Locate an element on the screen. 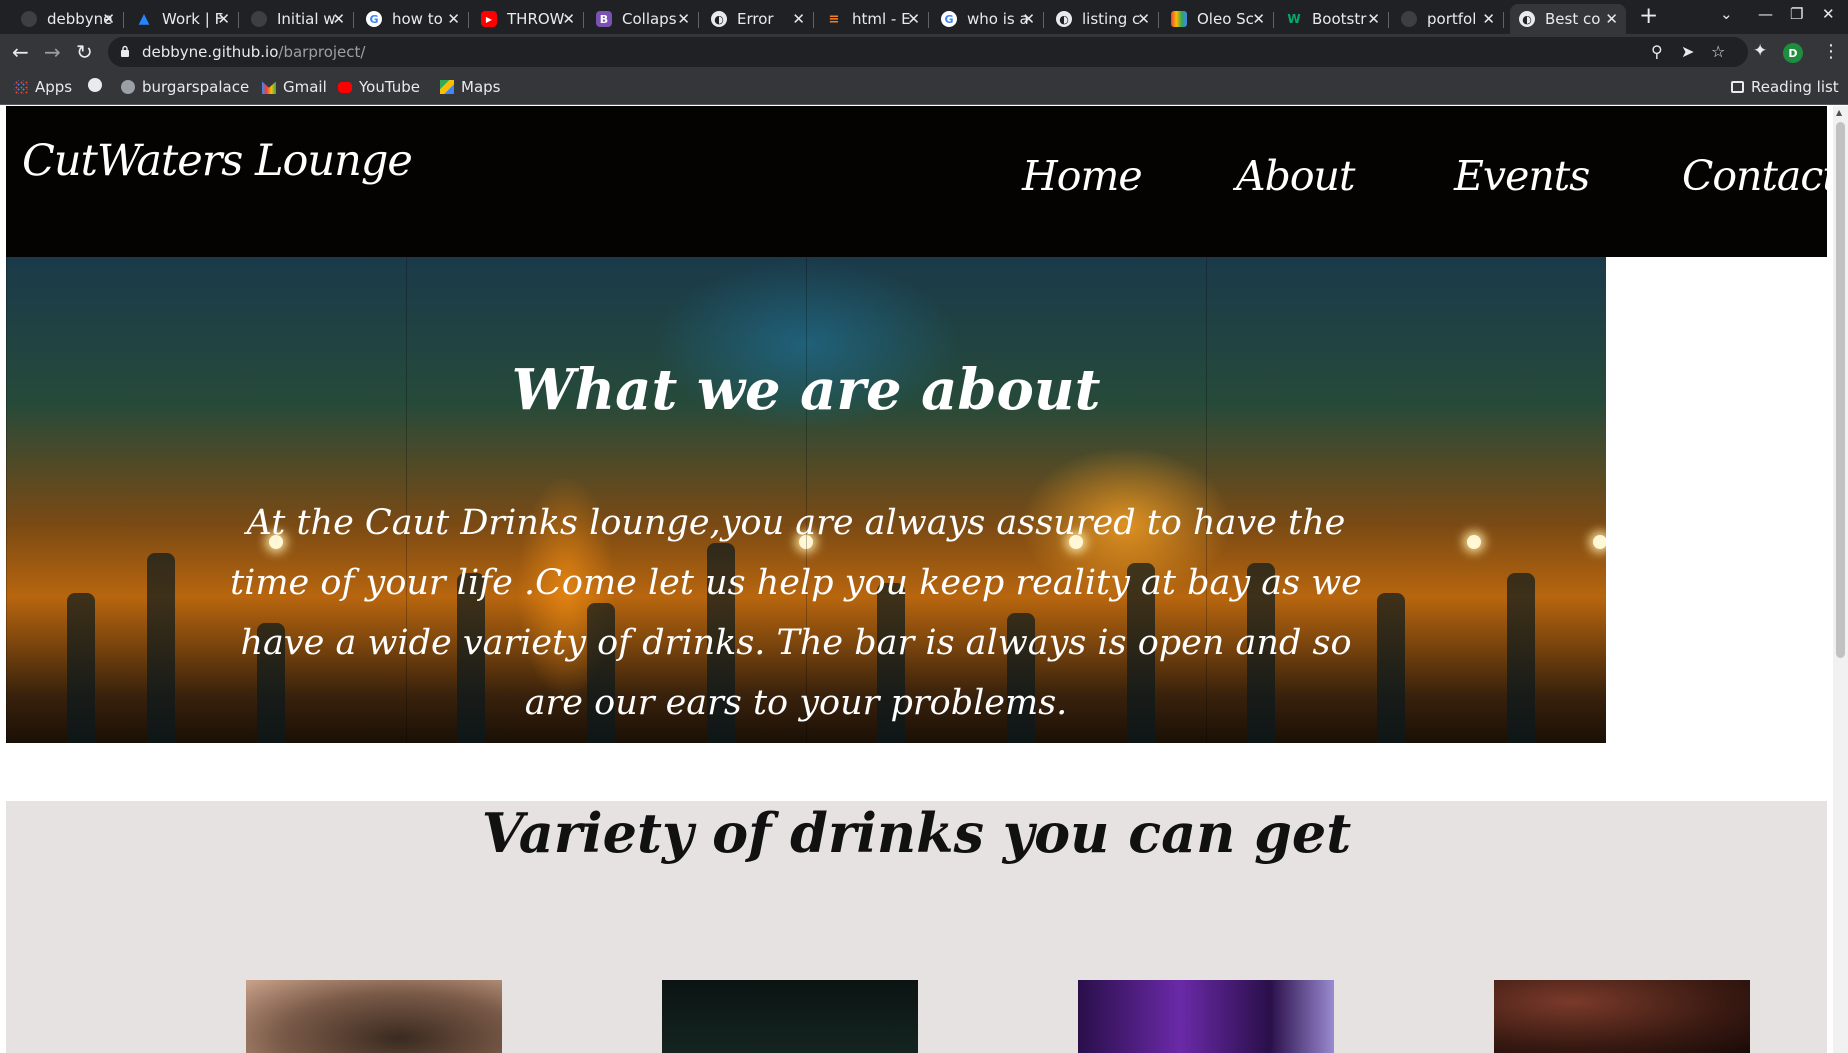 The width and height of the screenshot is (1848, 1053). reading-list-button: Reading list is located at coordinates (1785, 87).